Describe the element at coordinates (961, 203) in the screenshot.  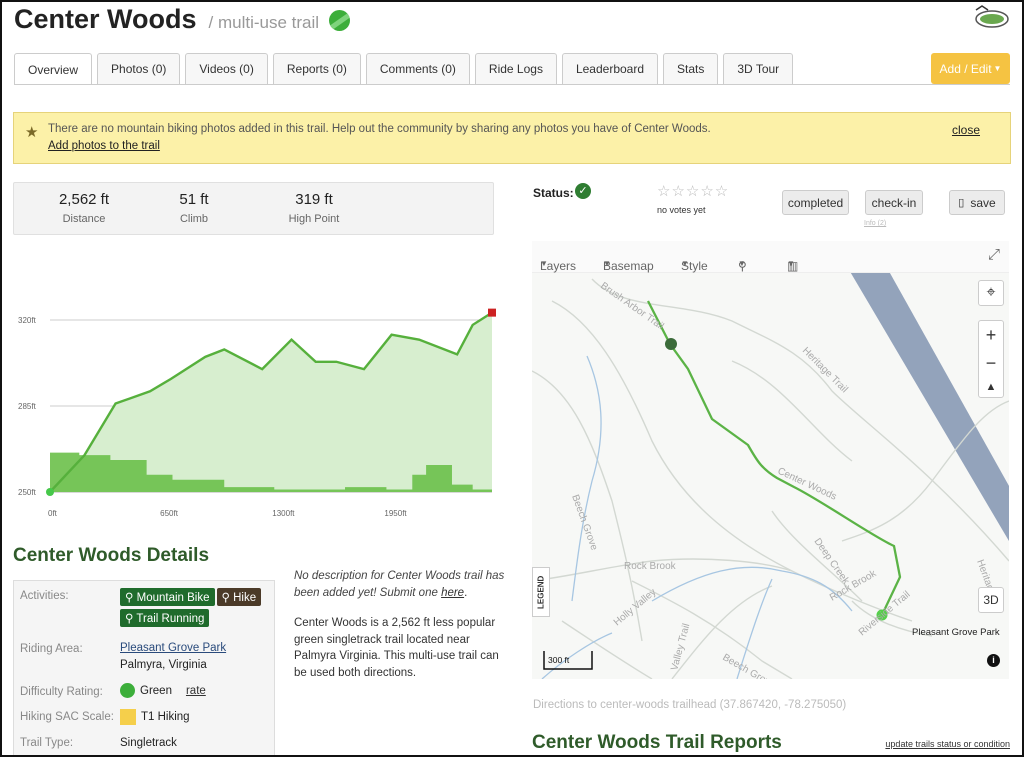
I see `phone-icon: ▯` at that location.